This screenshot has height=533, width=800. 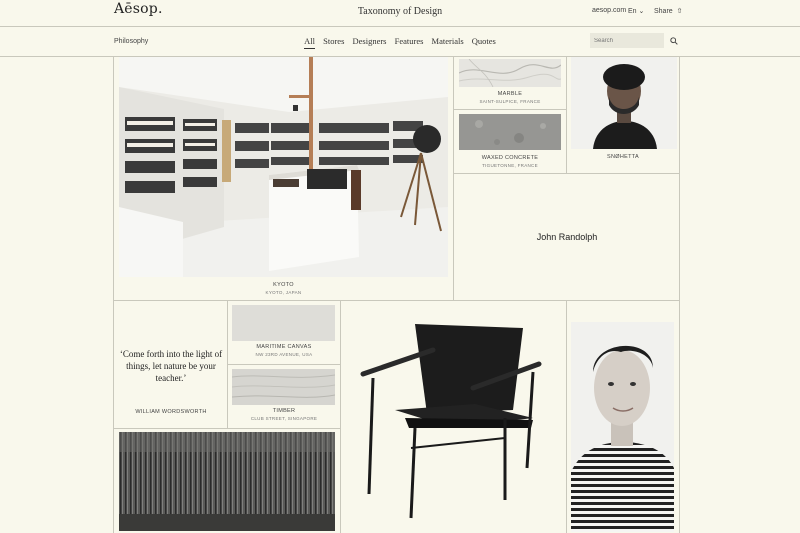 I want to click on chevron-down-icon: ⌄, so click(x=641, y=11).